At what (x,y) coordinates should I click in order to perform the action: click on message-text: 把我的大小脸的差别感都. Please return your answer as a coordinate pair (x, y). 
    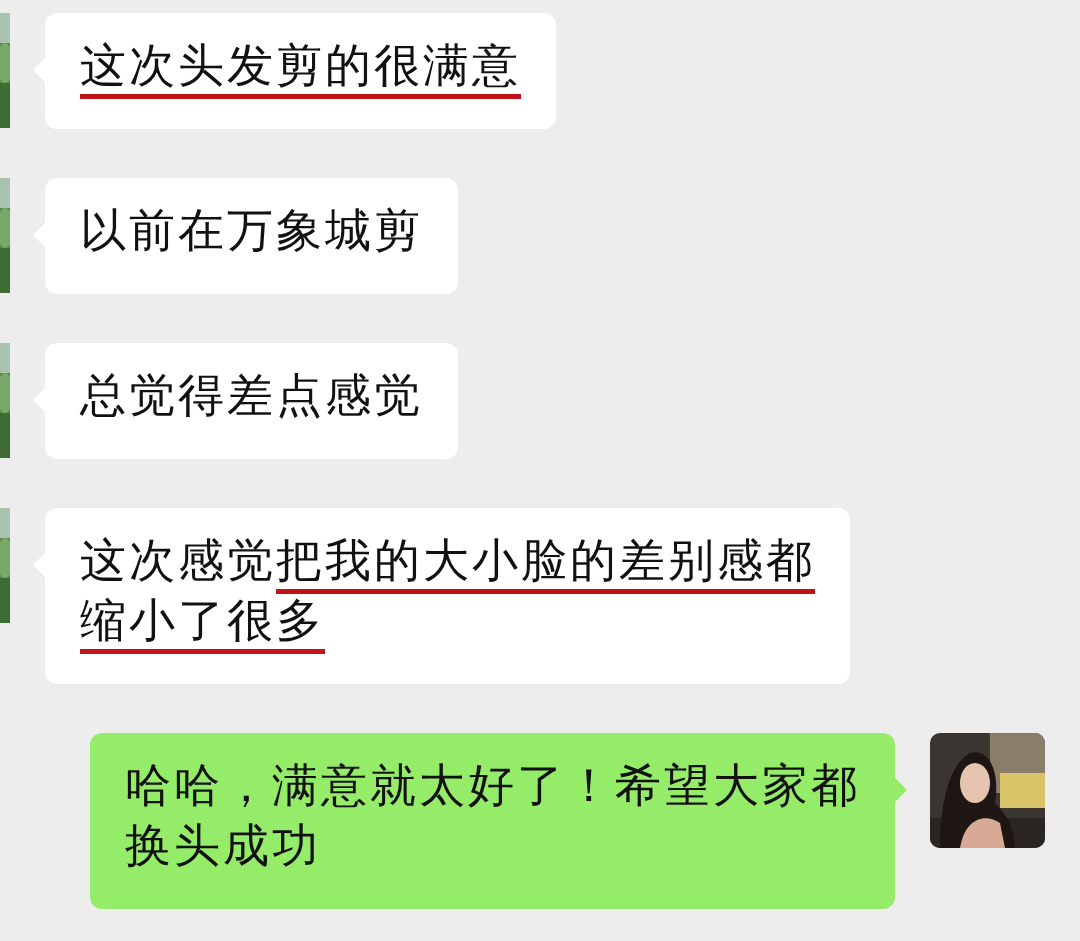
    Looking at the image, I should click on (545, 565).